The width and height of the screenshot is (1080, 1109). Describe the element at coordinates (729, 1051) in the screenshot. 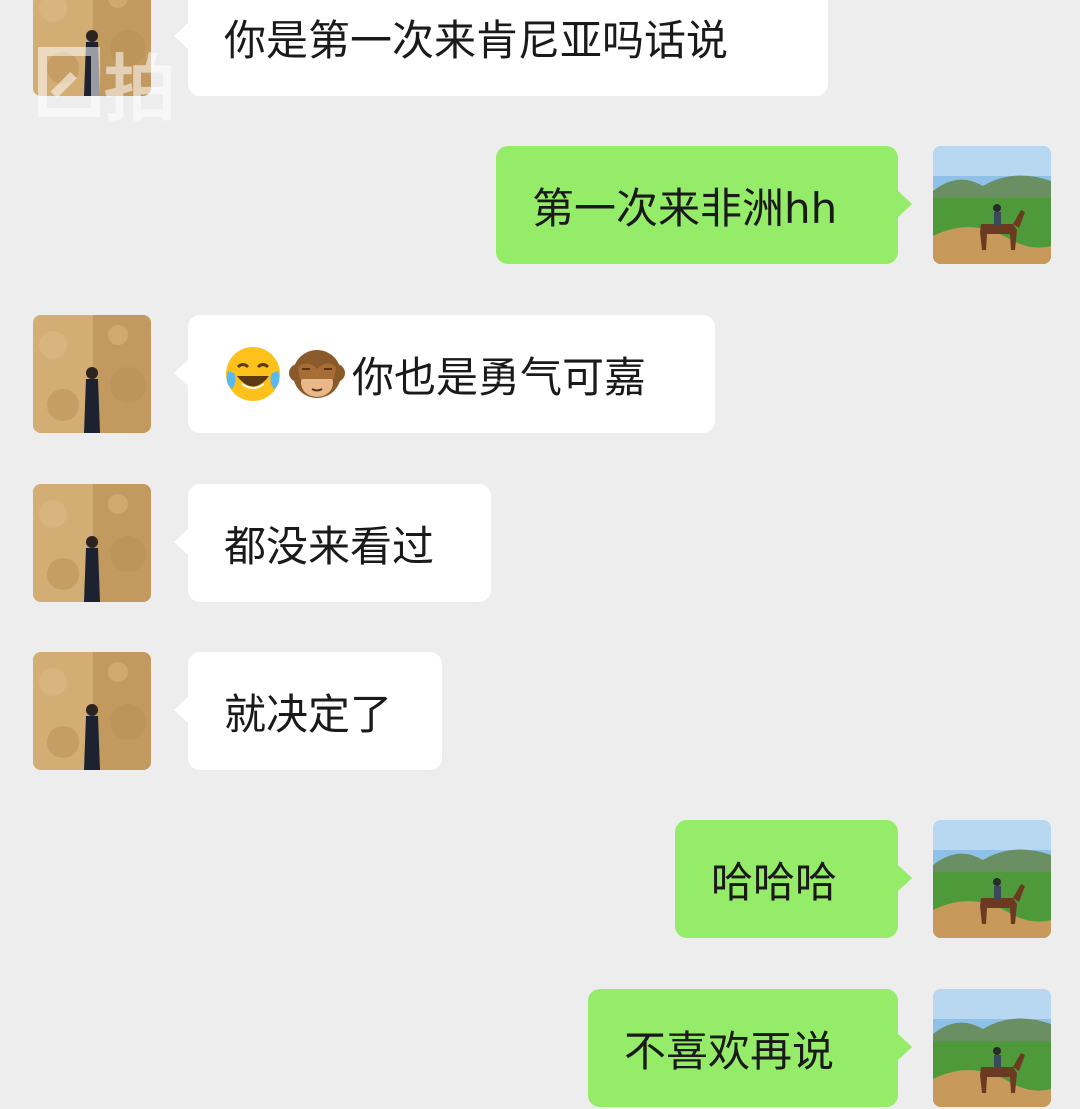

I see `message-text: 不喜欢再说` at that location.